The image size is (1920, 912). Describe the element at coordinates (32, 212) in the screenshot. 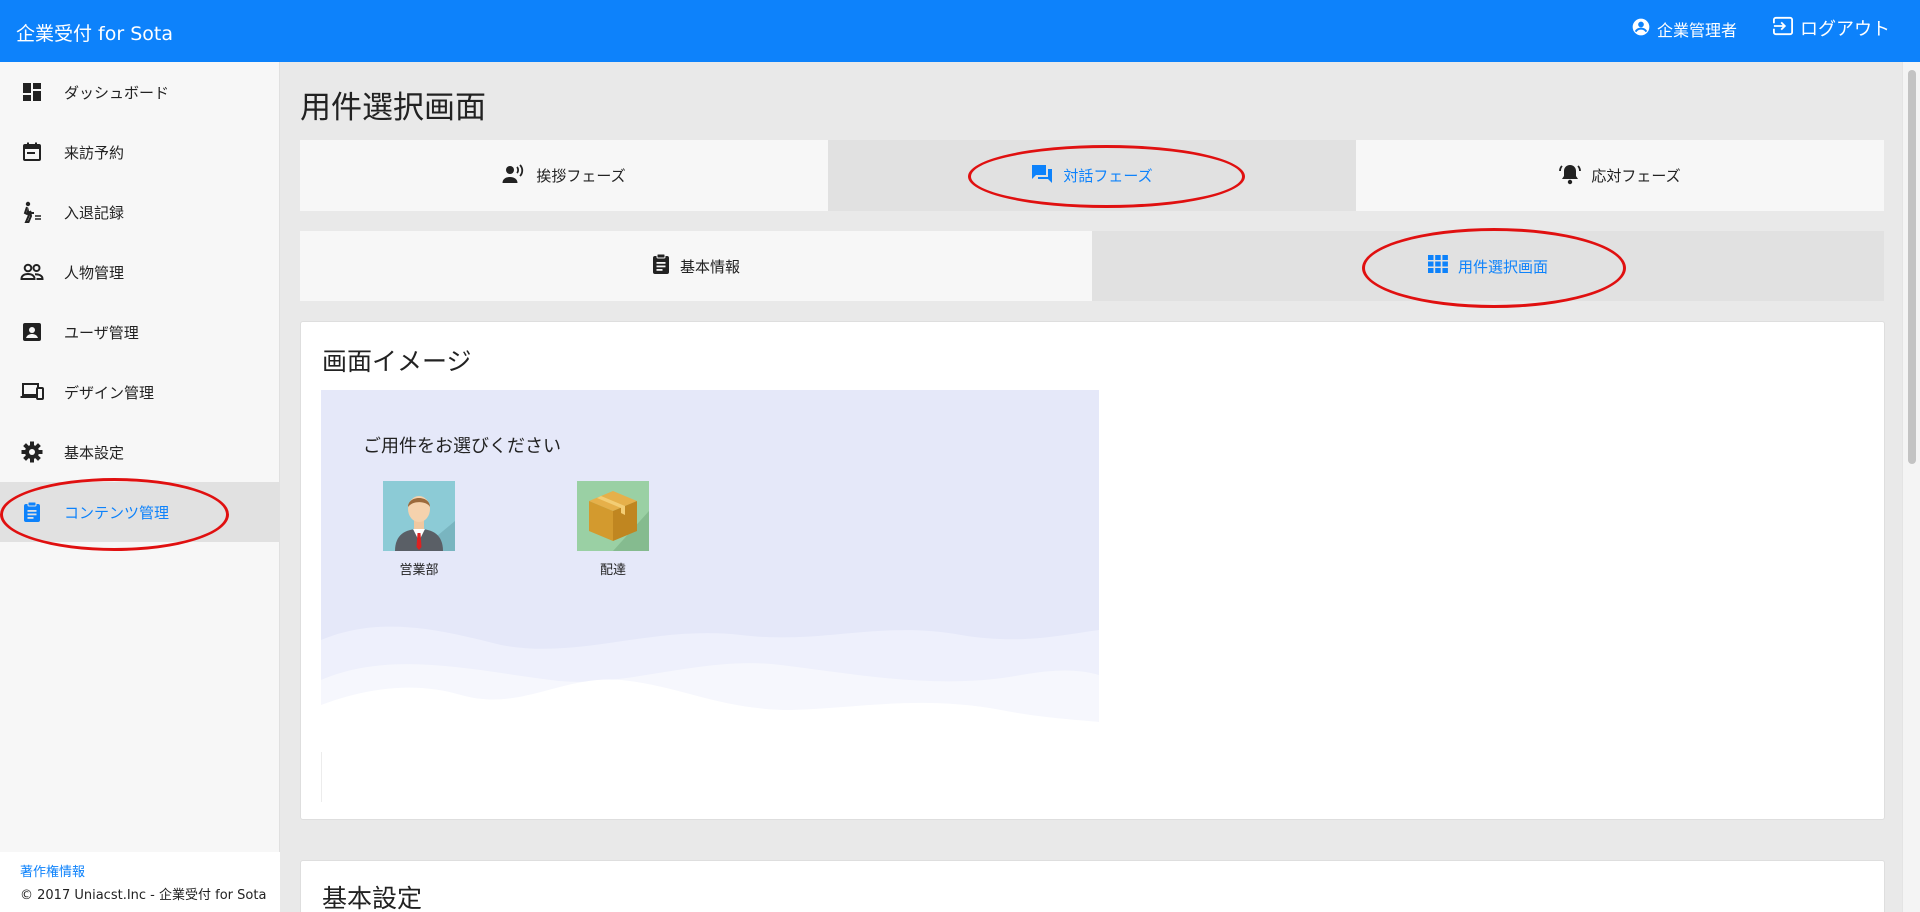

I see `walking-person-icon` at that location.